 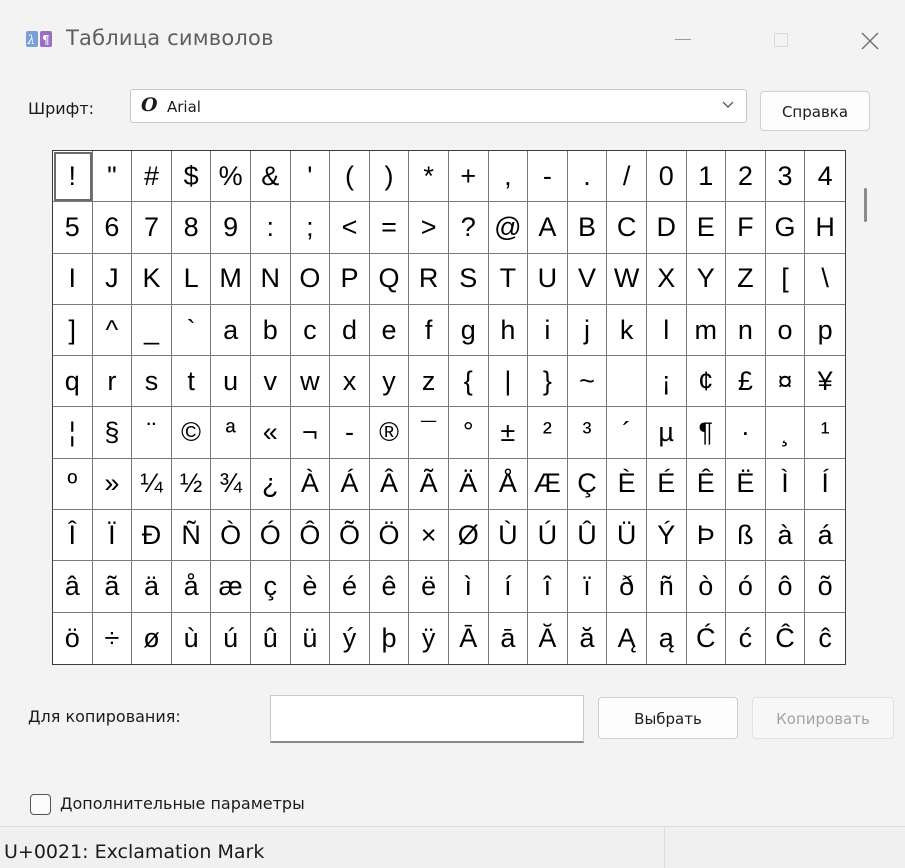 I want to click on character-cell: º, so click(x=73, y=484).